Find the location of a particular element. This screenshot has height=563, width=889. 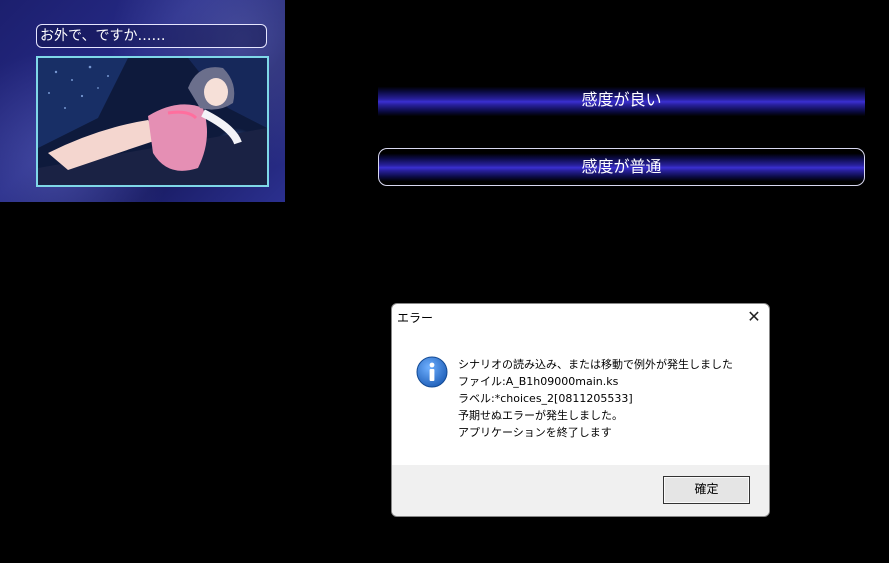

message-line: ラベル:*choices_2[0811205533] is located at coordinates (545, 398).